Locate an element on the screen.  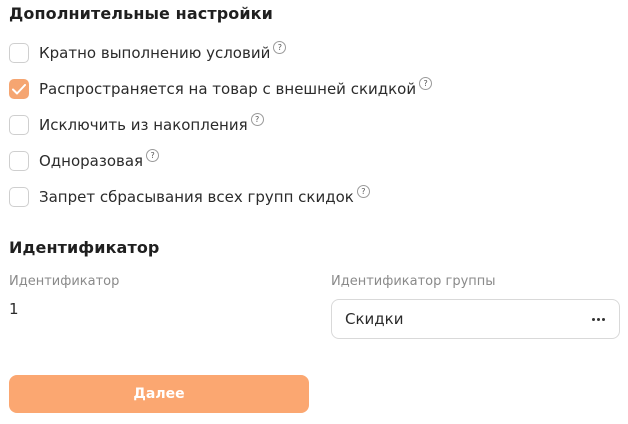
option-multiple-conditions: Кратно выполнению условий ? is located at coordinates (220, 53).